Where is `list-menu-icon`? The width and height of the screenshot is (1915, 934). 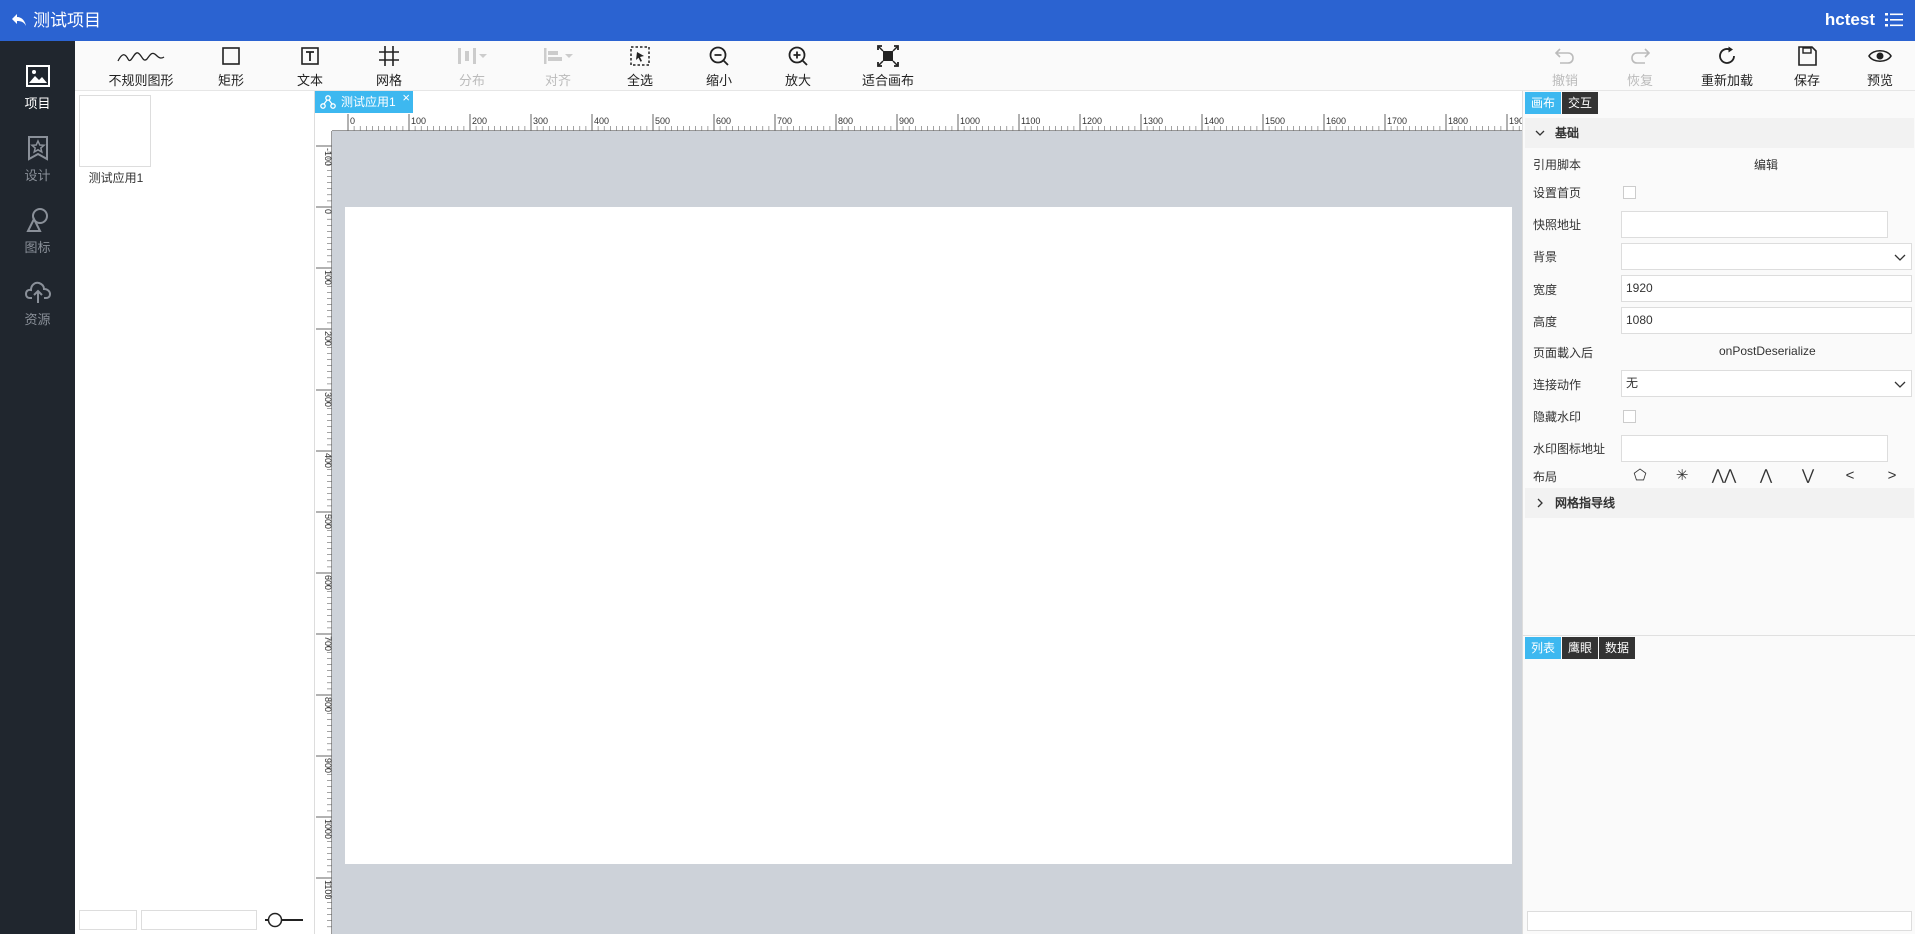 list-menu-icon is located at coordinates (1894, 20).